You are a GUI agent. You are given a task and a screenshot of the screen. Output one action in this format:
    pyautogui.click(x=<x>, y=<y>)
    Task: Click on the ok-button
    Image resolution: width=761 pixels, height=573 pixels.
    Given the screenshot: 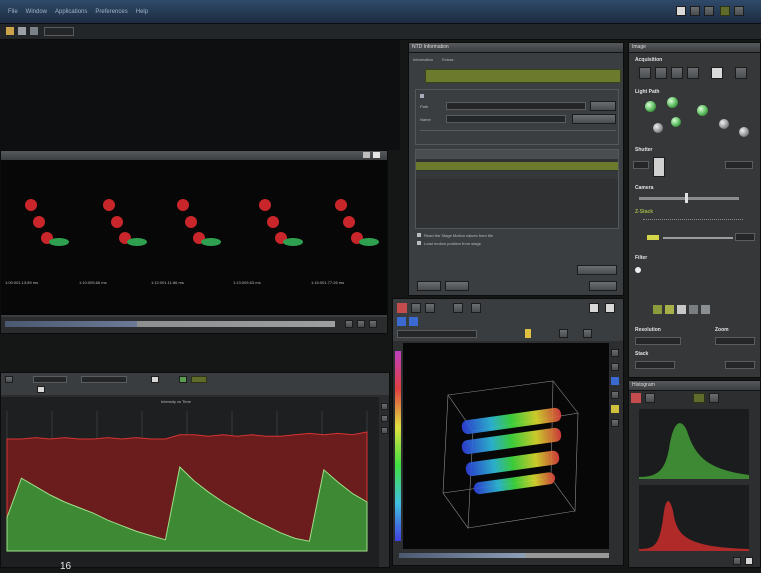 What is the action you would take?
    pyautogui.click(x=429, y=286)
    